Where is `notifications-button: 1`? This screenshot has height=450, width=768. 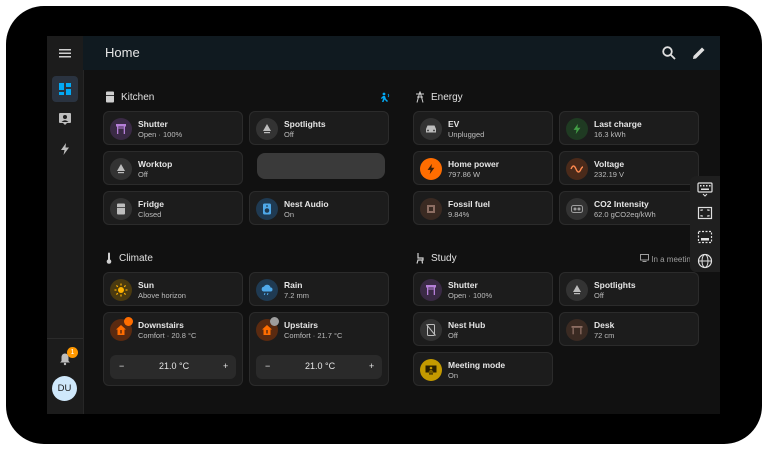 notifications-button: 1 is located at coordinates (65, 359).